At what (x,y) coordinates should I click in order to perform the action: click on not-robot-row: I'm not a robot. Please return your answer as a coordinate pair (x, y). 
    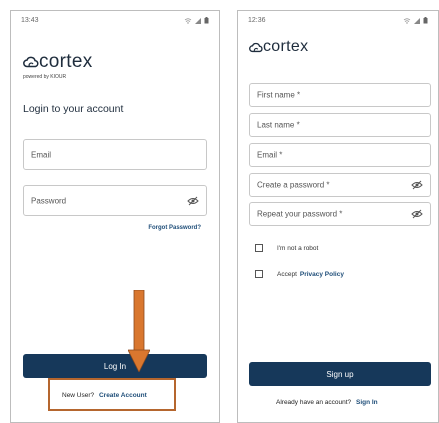
    Looking at the image, I should click on (286, 248).